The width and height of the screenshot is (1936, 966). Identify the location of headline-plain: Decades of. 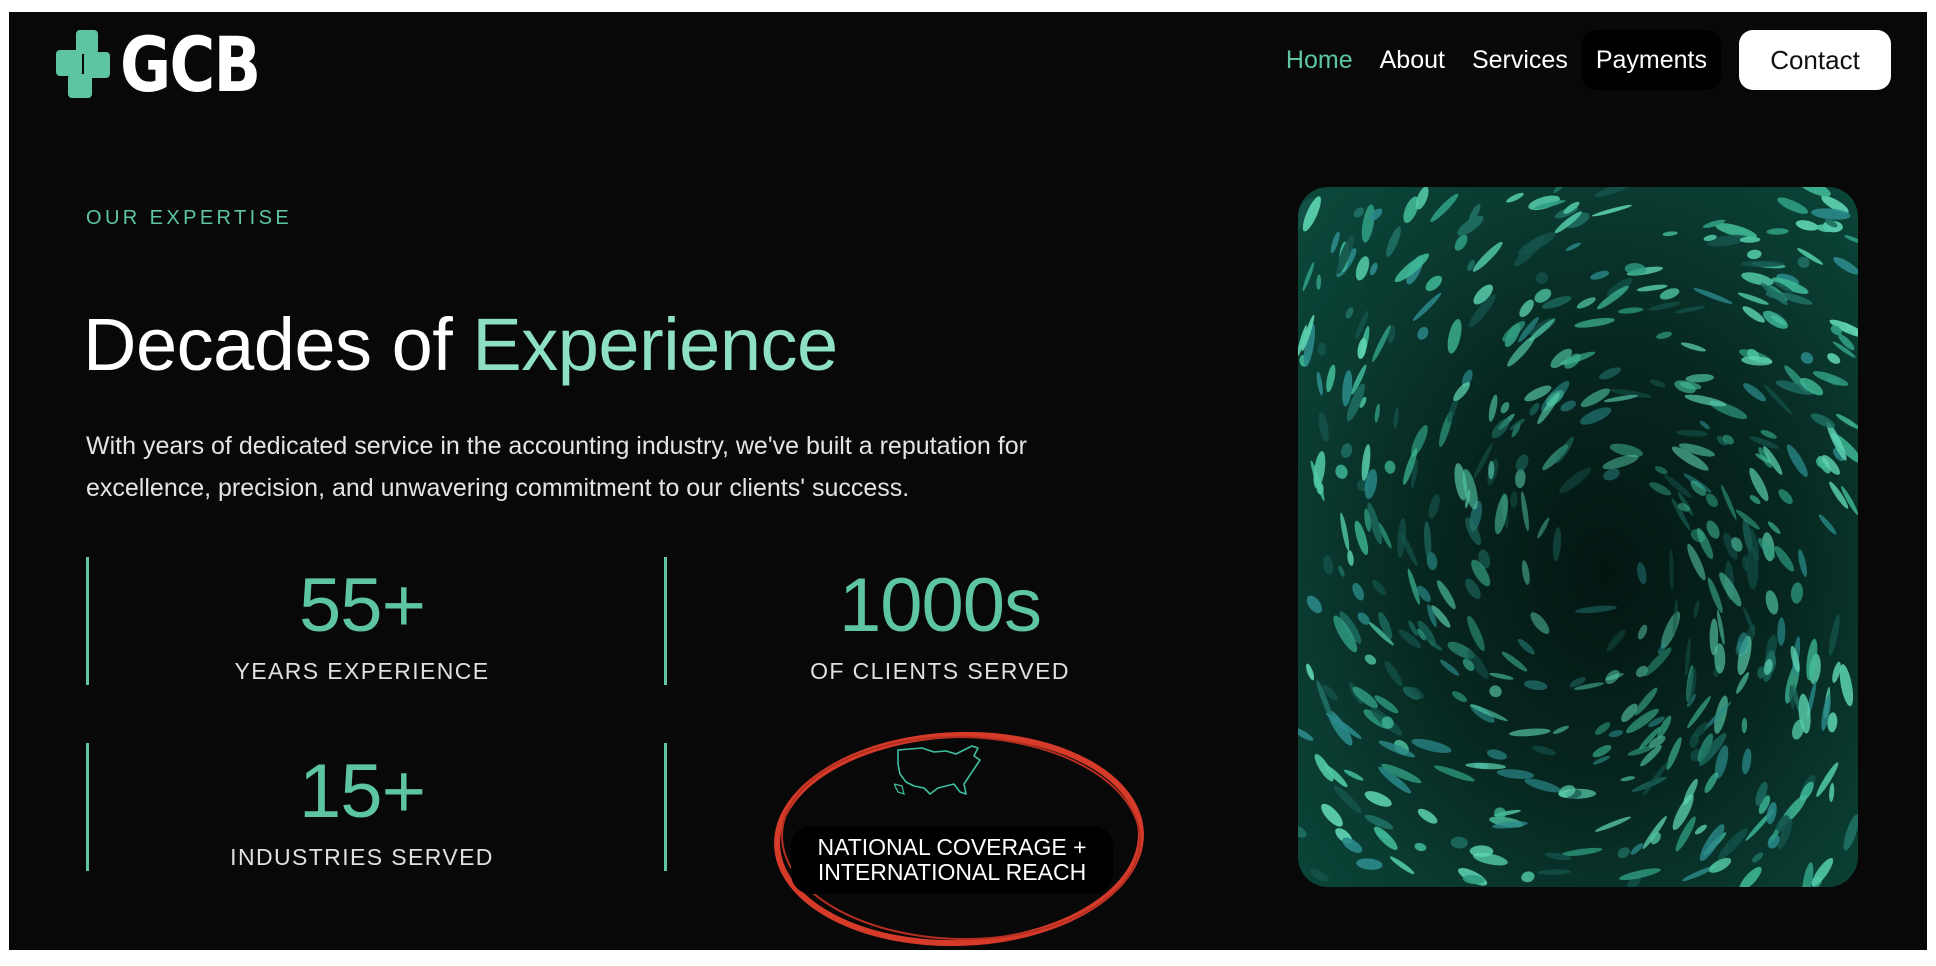
(278, 344).